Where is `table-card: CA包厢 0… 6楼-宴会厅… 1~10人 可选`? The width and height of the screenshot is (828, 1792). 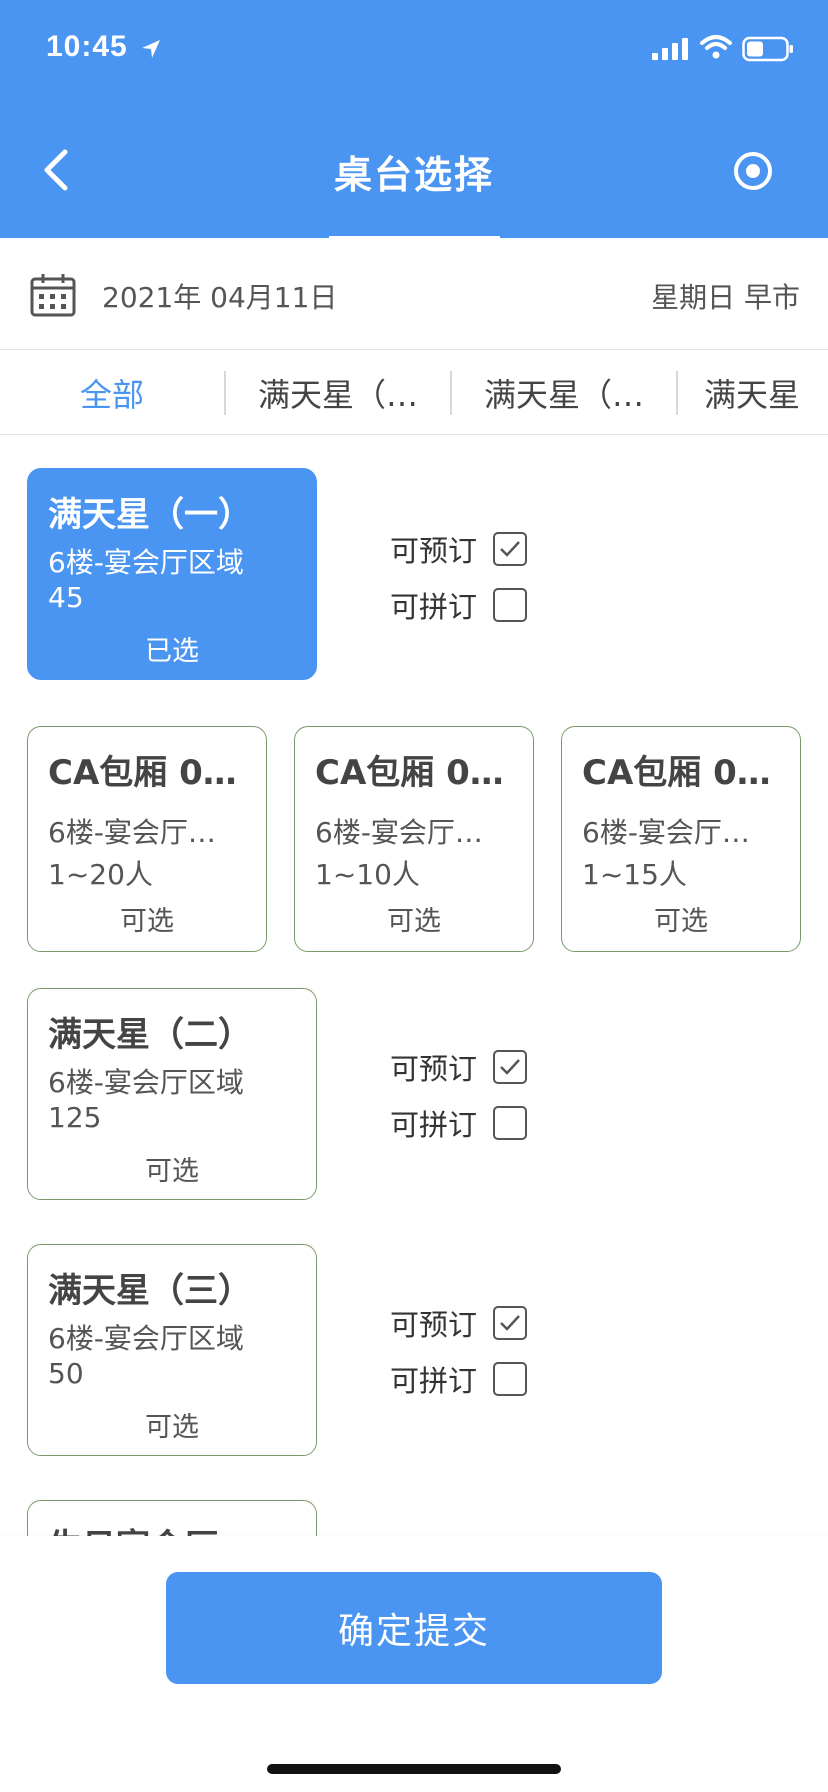
table-card: CA包厢 0… 6楼-宴会厅… 1~10人 可选 is located at coordinates (414, 839).